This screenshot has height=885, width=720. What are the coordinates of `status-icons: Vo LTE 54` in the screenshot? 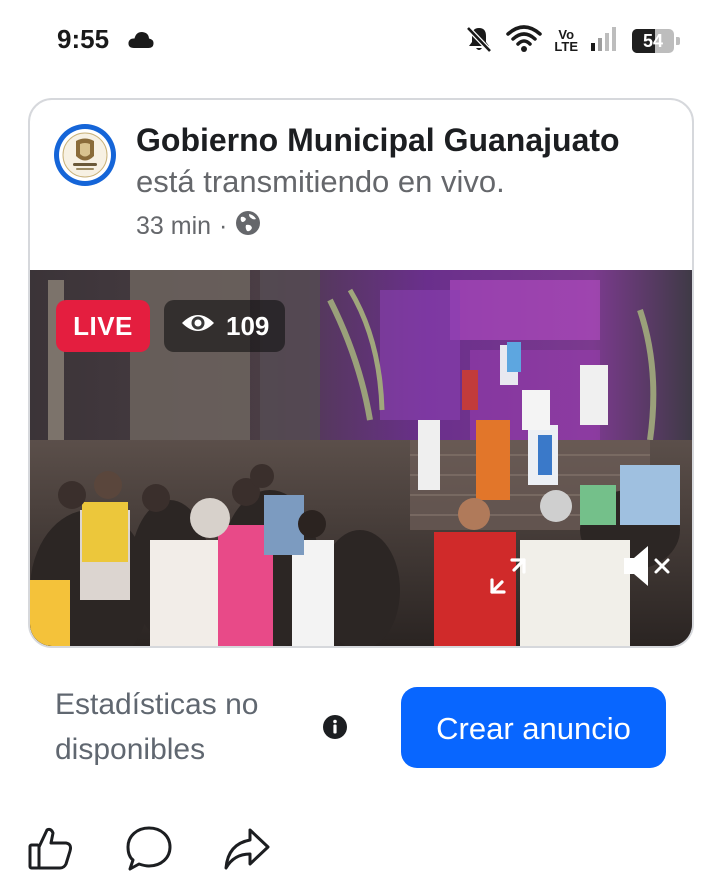 It's located at (572, 41).